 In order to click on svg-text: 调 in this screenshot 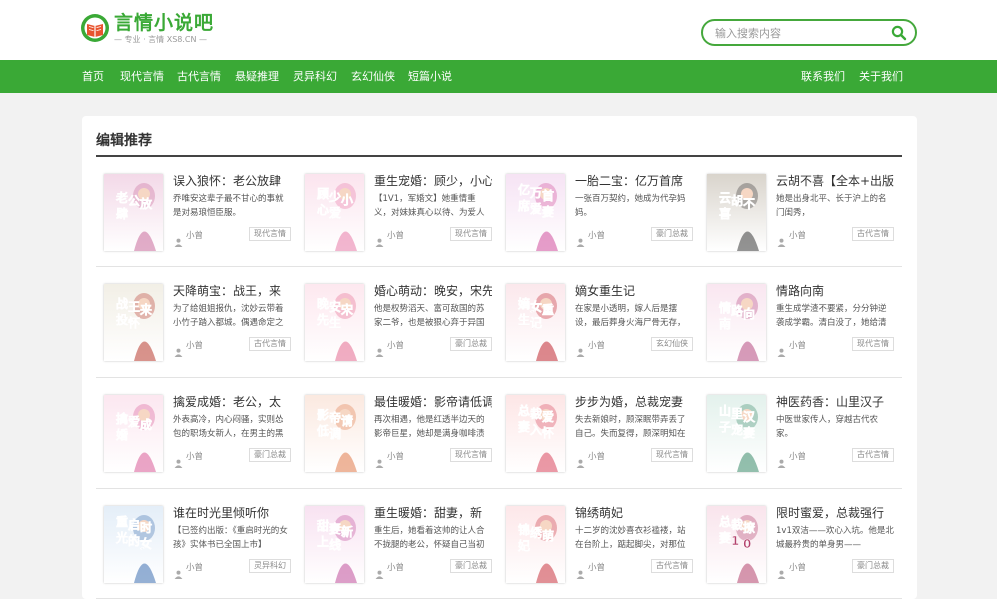, I will do `click(335, 434)`.